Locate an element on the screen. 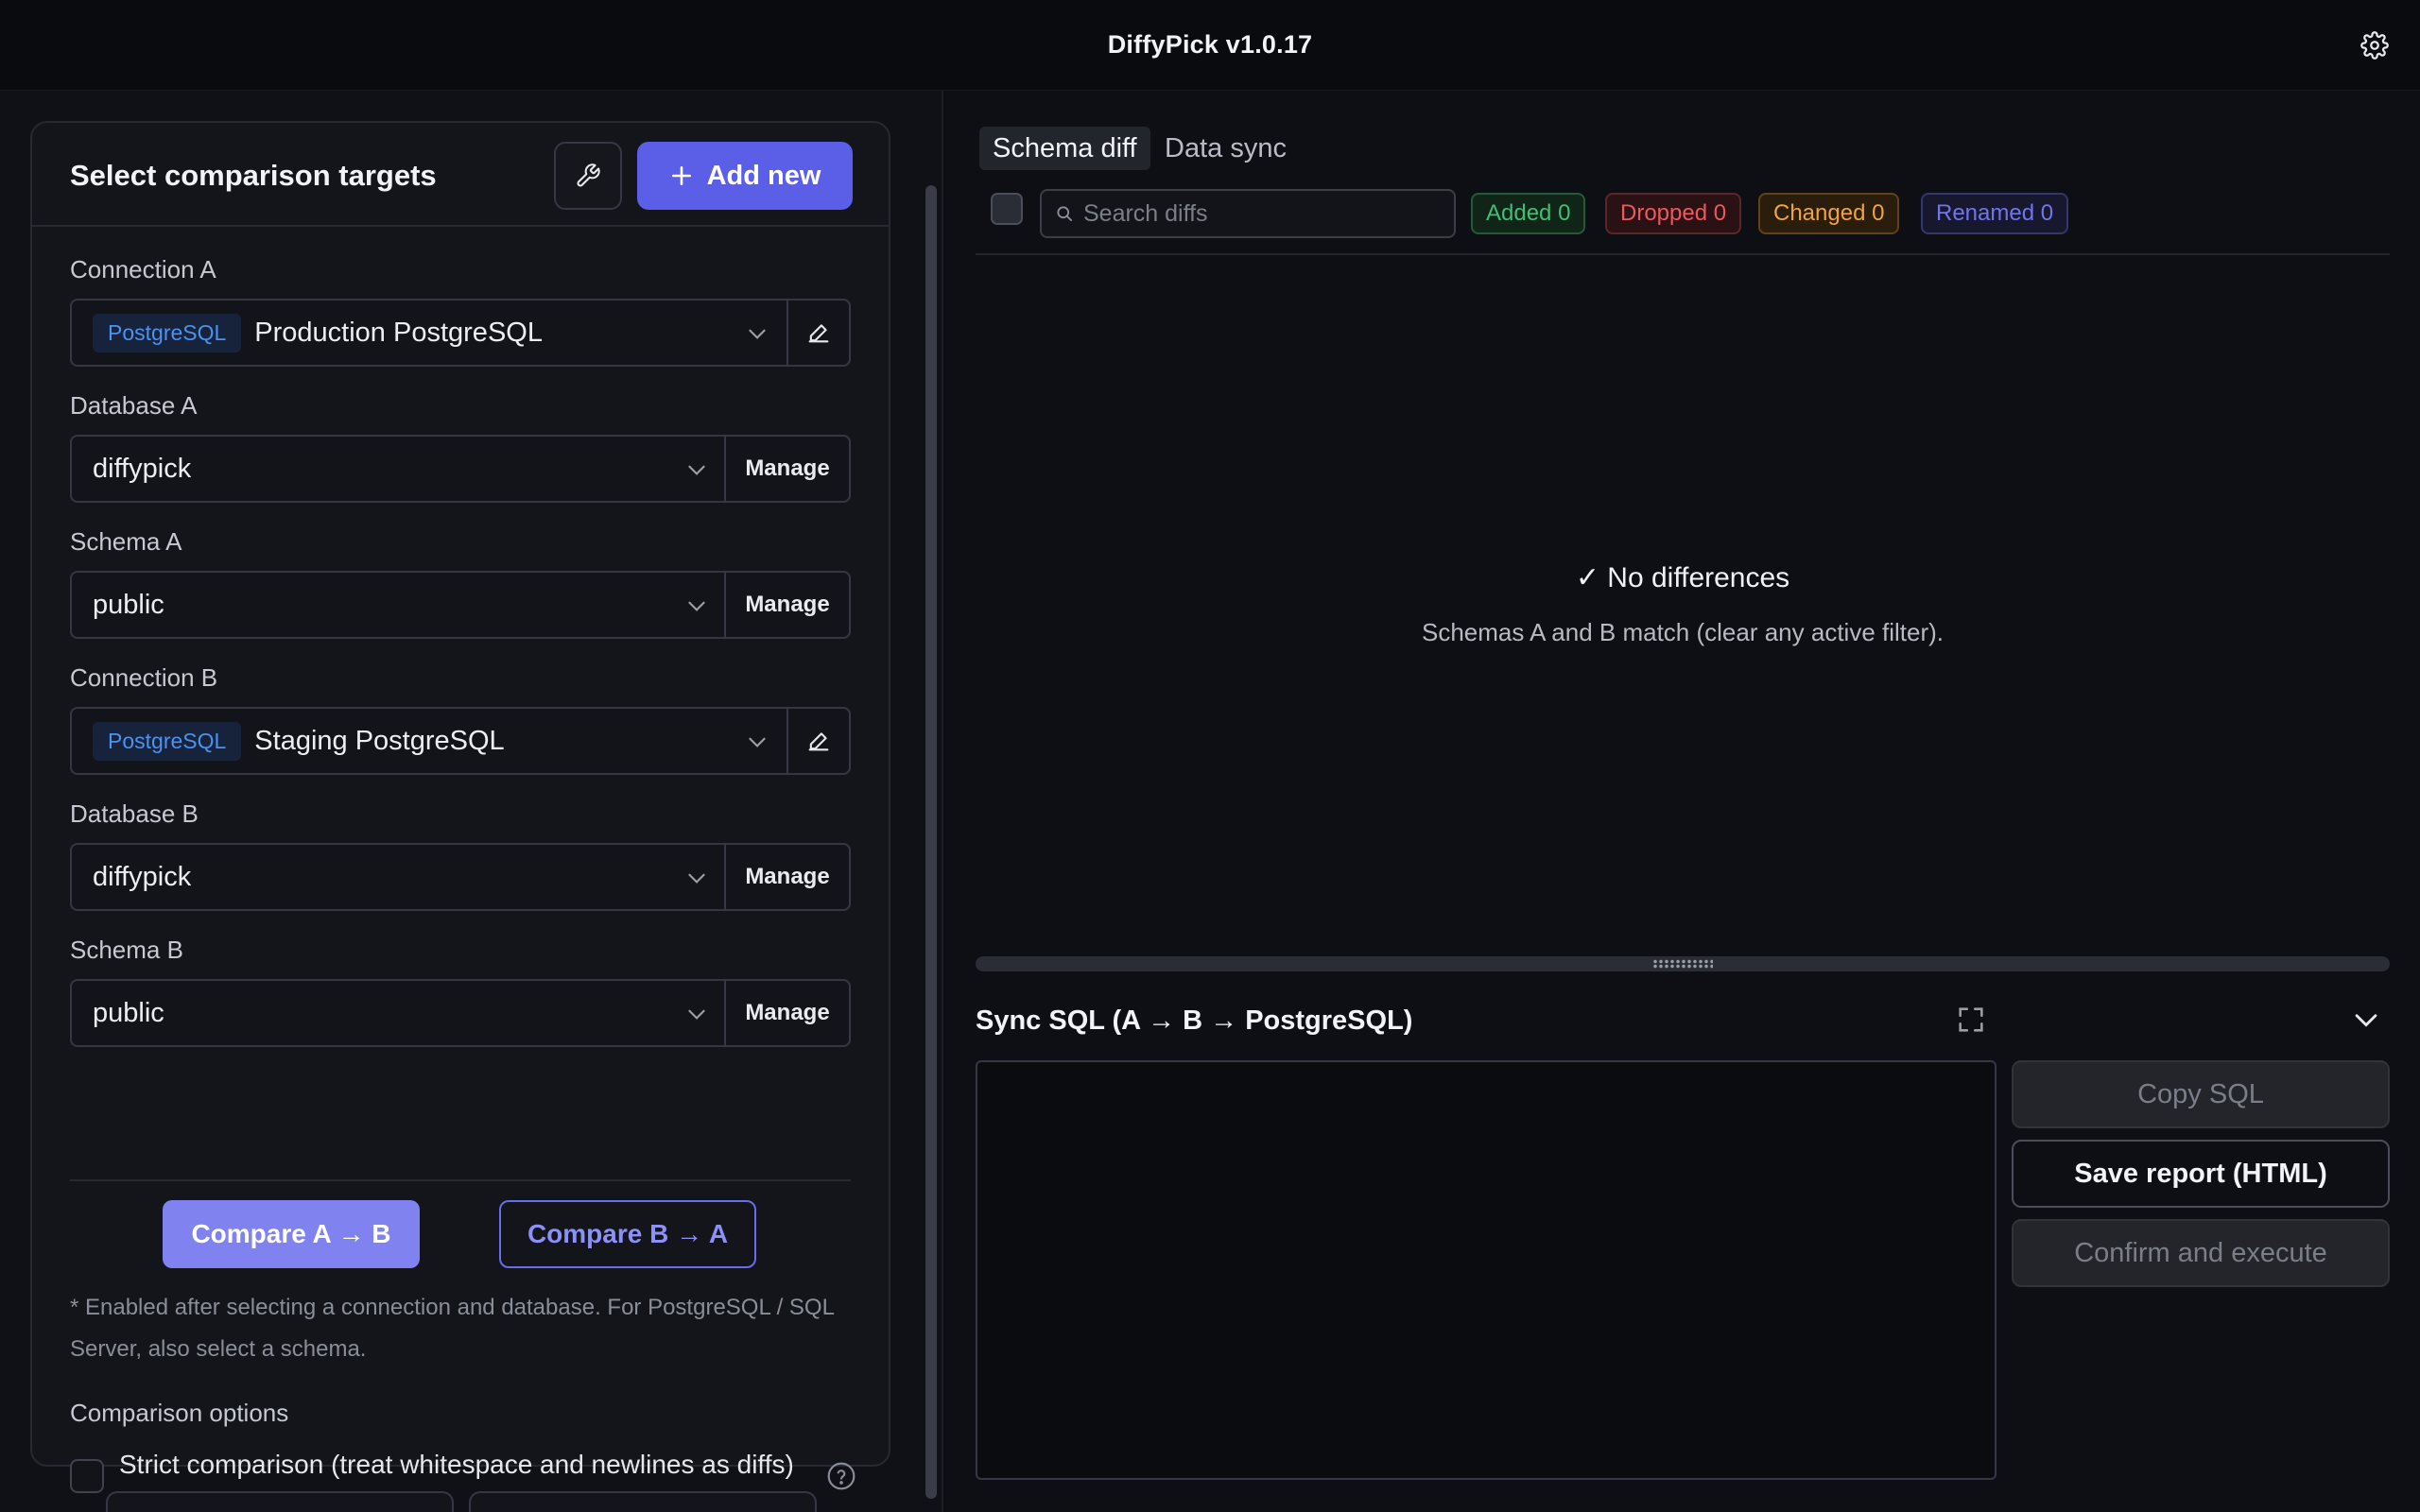 Image resolution: width=2420 pixels, height=1512 pixels. schema-b-label: Schema B is located at coordinates (126, 950).